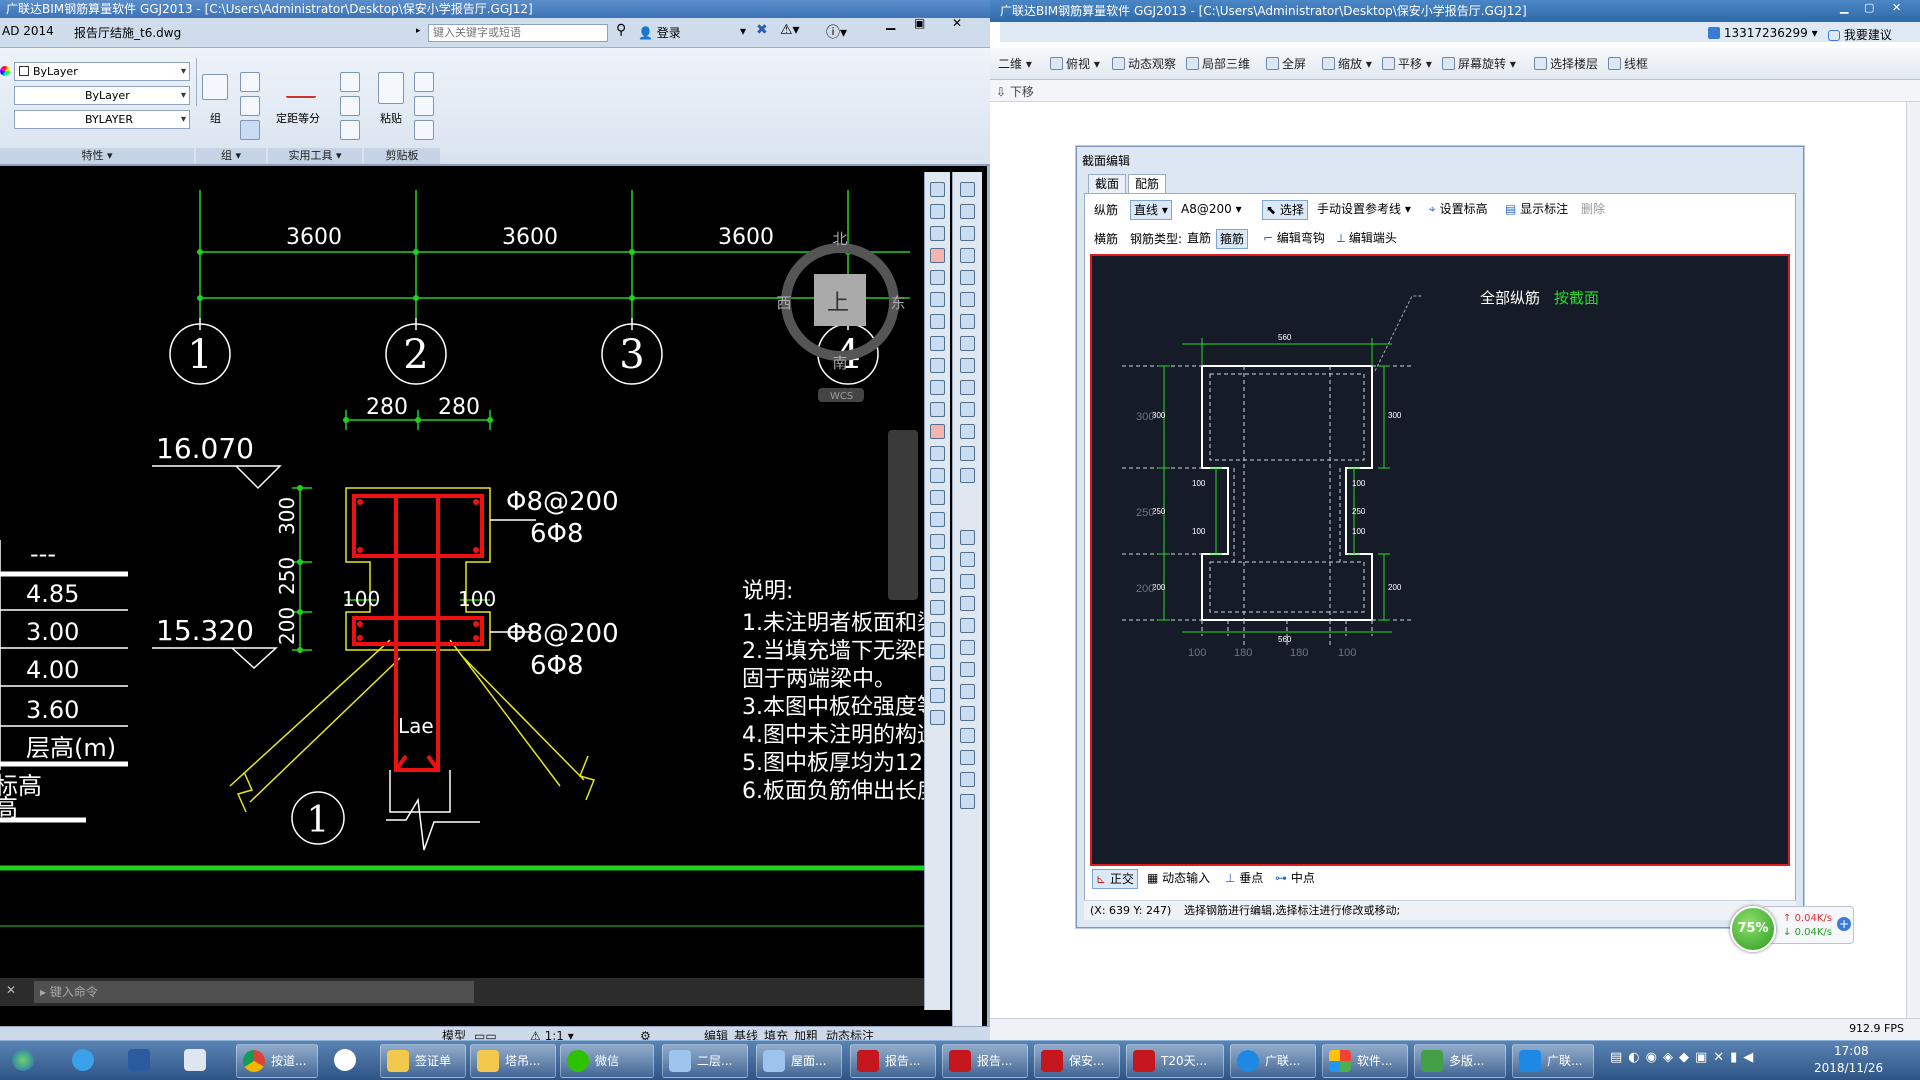 The width and height of the screenshot is (1920, 1080). What do you see at coordinates (1015, 91) in the screenshot?
I see `move-down-button: ⇩ 下移` at bounding box center [1015, 91].